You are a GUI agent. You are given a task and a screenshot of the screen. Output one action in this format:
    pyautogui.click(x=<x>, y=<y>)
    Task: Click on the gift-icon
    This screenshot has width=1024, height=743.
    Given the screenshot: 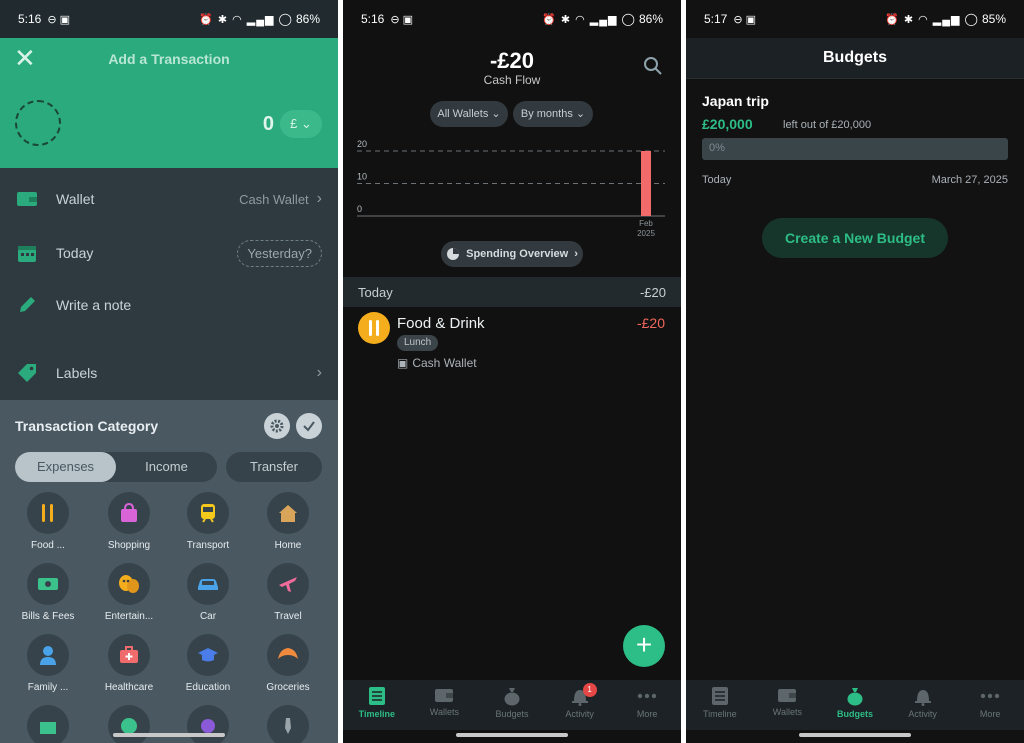 What is the action you would take?
    pyautogui.click(x=48, y=724)
    